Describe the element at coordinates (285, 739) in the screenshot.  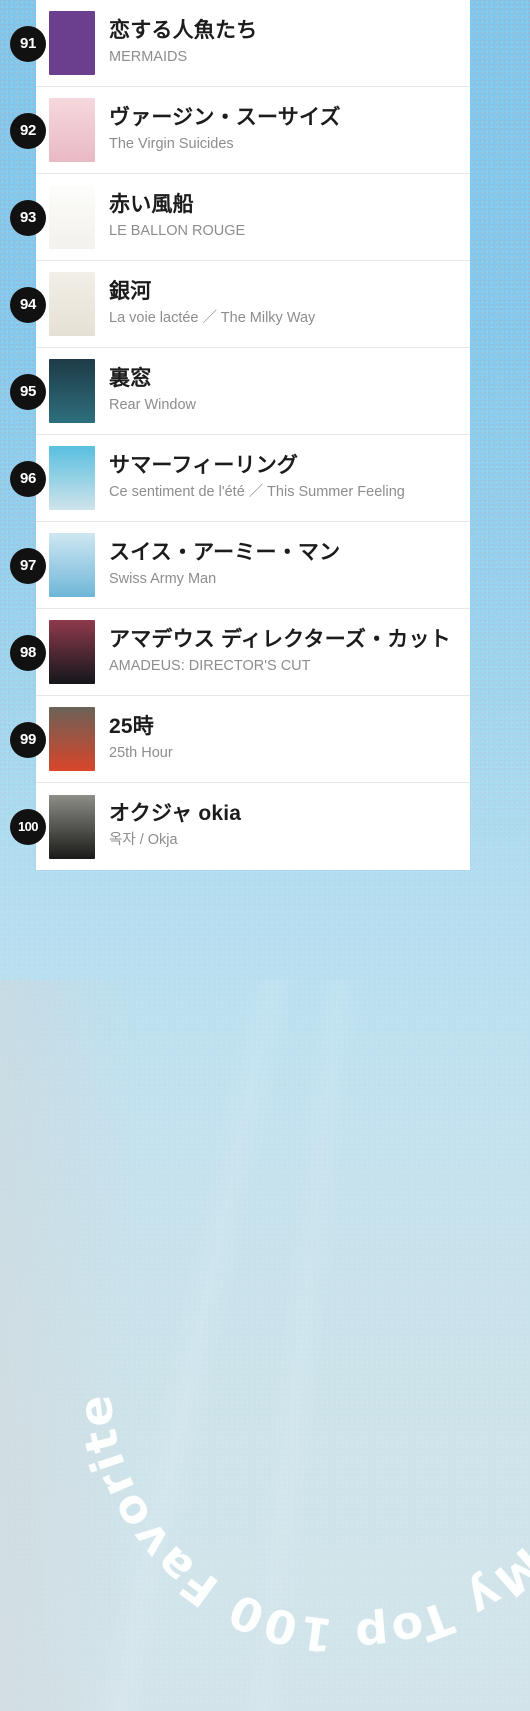
I see `movie-text-block: 25時 25th Hour` at that location.